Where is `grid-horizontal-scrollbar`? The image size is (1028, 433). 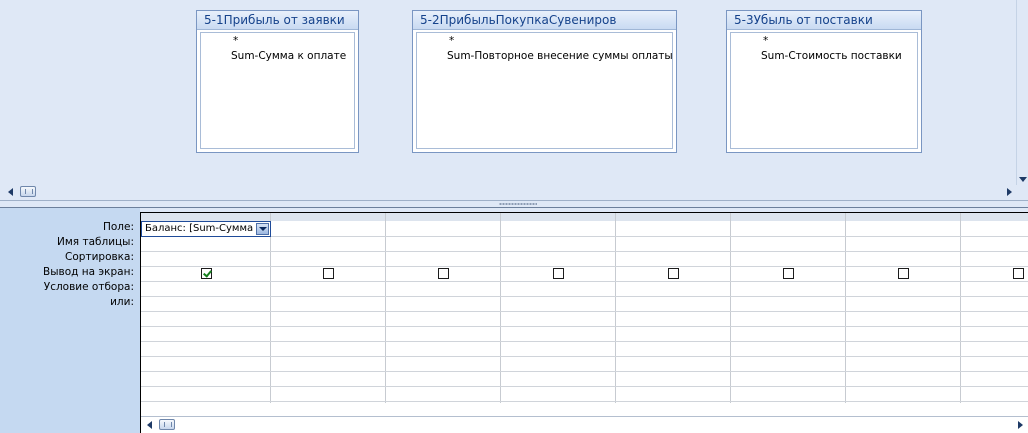
grid-horizontal-scrollbar is located at coordinates (584, 424).